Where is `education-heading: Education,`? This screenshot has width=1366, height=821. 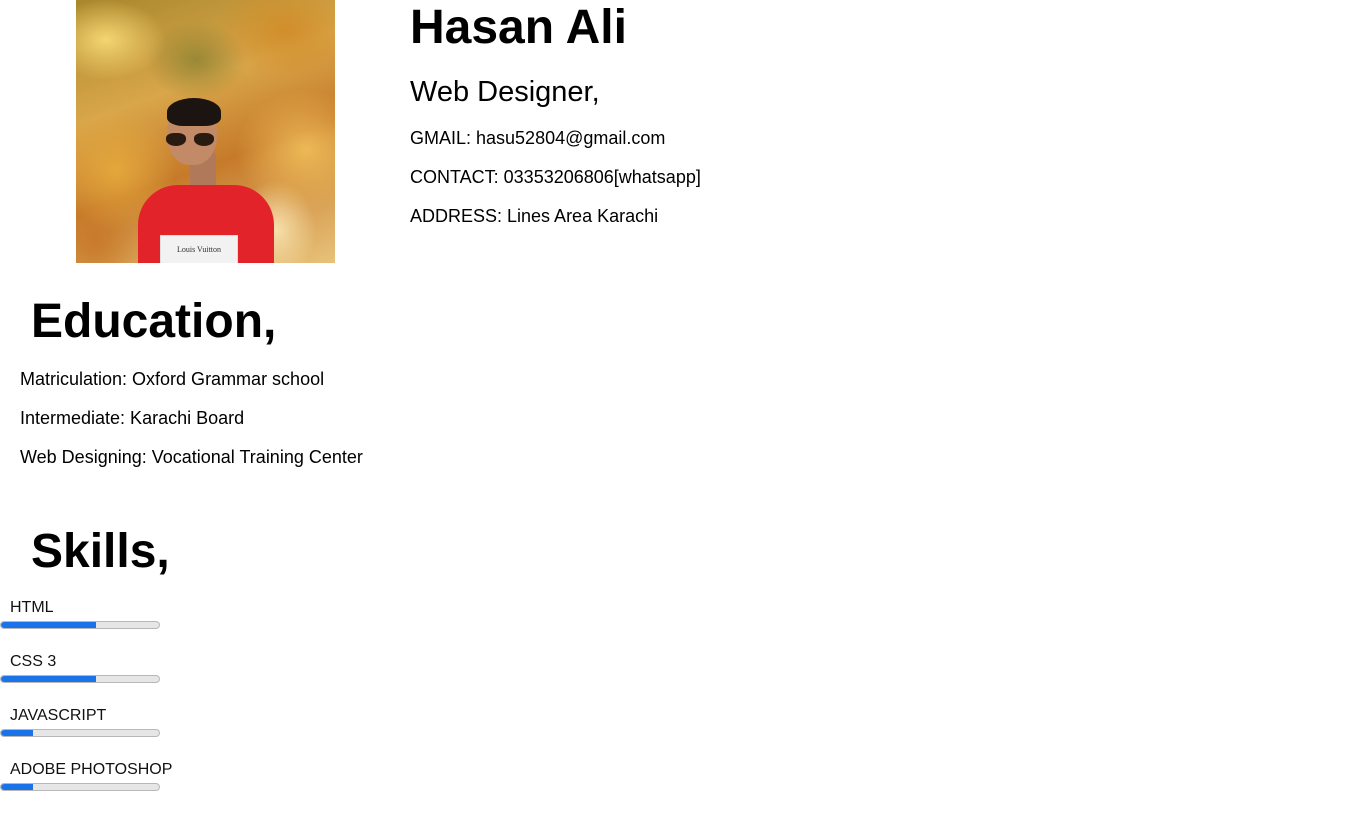 education-heading: Education, is located at coordinates (154, 321).